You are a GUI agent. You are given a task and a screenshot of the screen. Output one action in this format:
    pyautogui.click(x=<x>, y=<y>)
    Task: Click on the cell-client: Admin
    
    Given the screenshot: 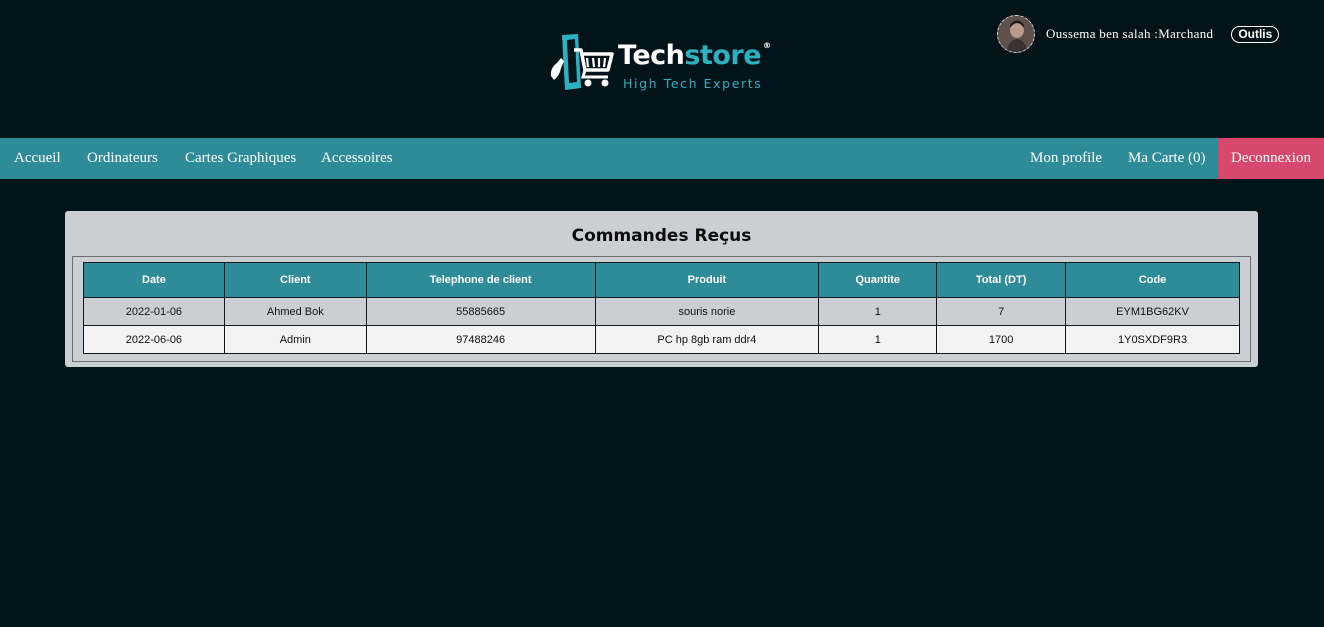 What is the action you would take?
    pyautogui.click(x=295, y=339)
    